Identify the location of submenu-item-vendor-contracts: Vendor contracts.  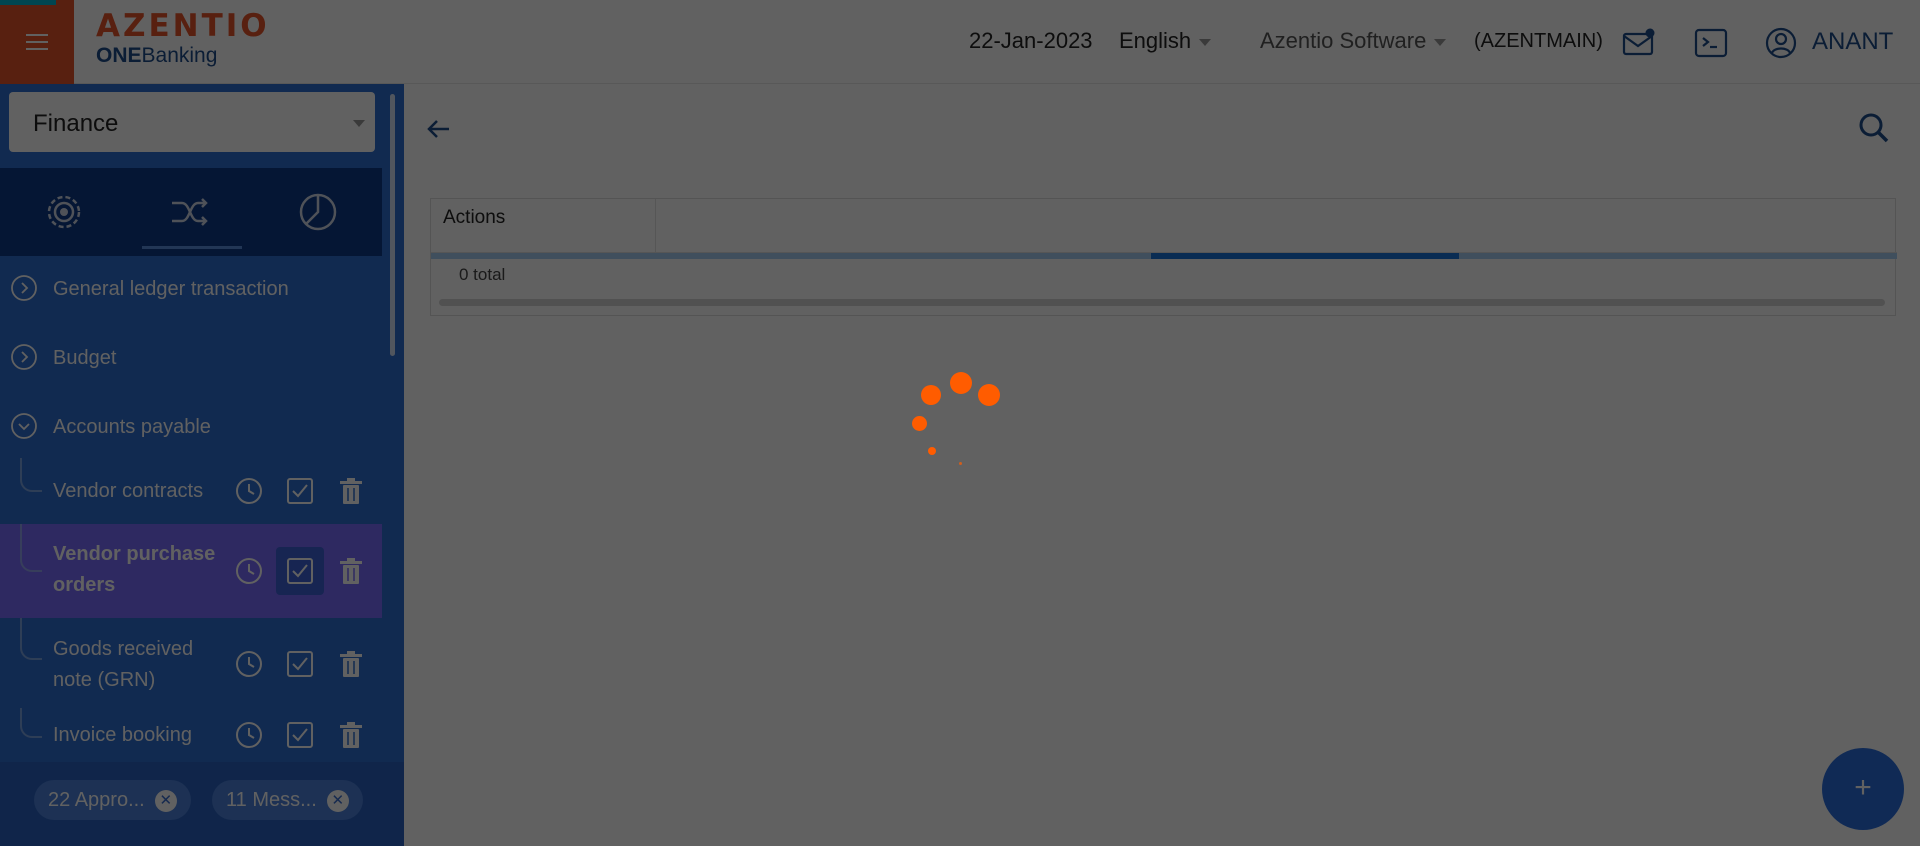
(191, 491).